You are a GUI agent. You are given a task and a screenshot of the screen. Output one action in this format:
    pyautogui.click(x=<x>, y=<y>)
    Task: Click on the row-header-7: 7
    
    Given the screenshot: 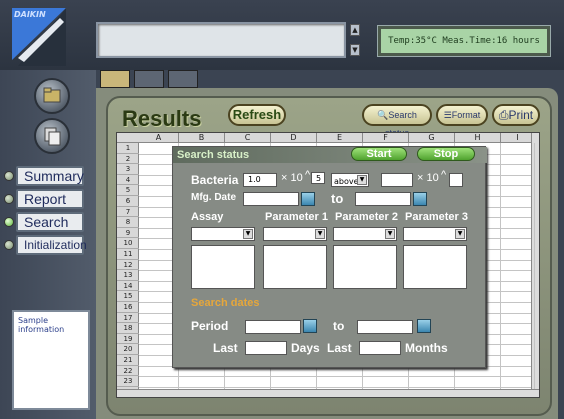 What is the action you would take?
    pyautogui.click(x=128, y=212)
    